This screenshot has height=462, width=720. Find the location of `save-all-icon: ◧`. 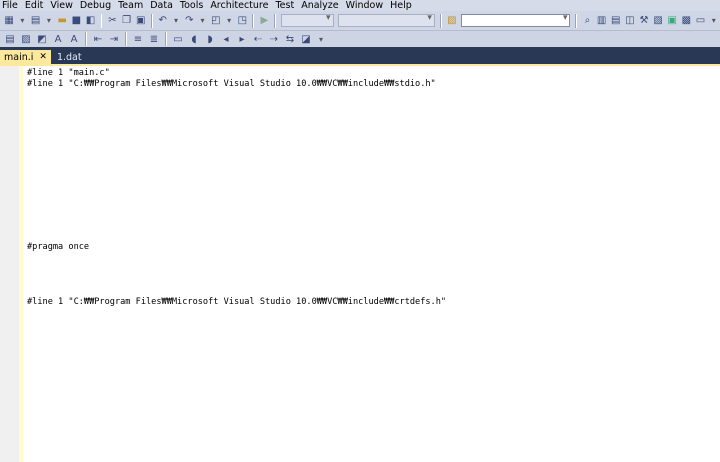

save-all-icon: ◧ is located at coordinates (90, 21).